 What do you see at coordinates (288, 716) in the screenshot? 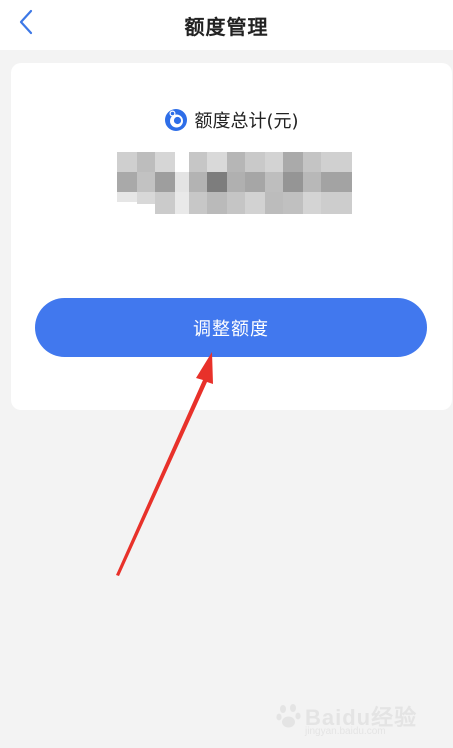
I see `paw-icon` at bounding box center [288, 716].